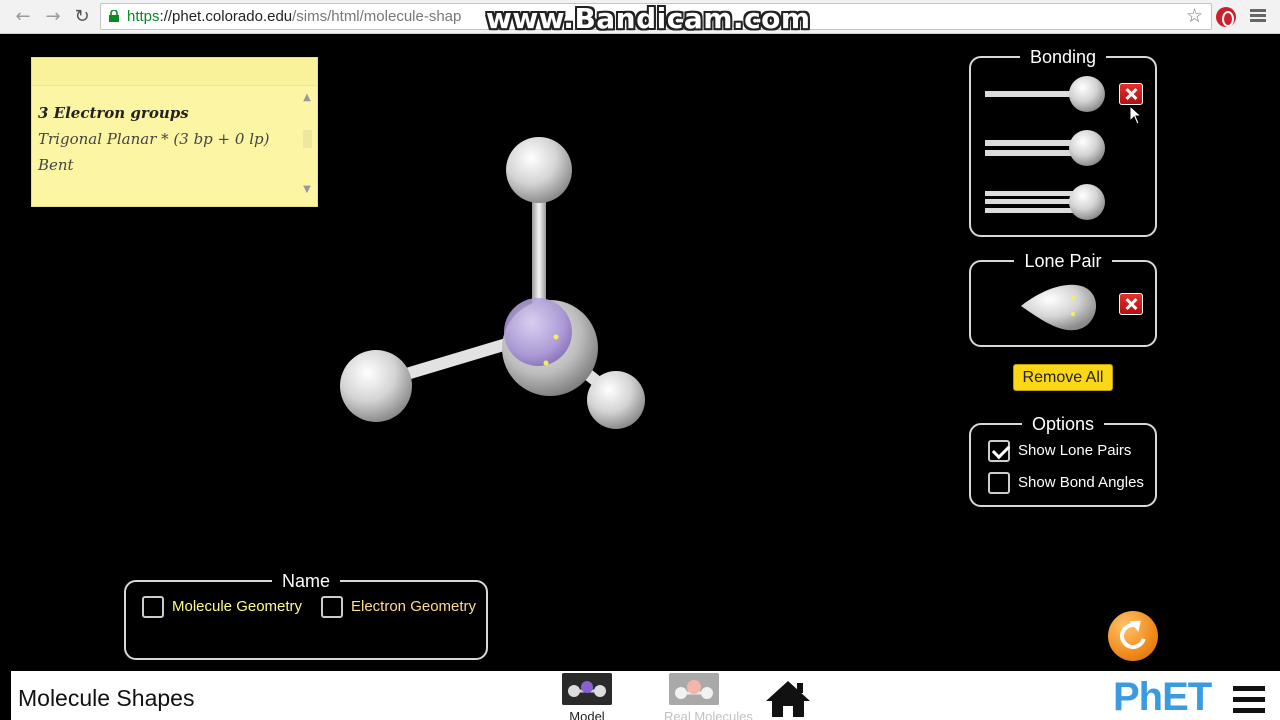 The width and height of the screenshot is (1280, 720). I want to click on screen-real-molecules-button: Real Molecules, so click(708, 696).